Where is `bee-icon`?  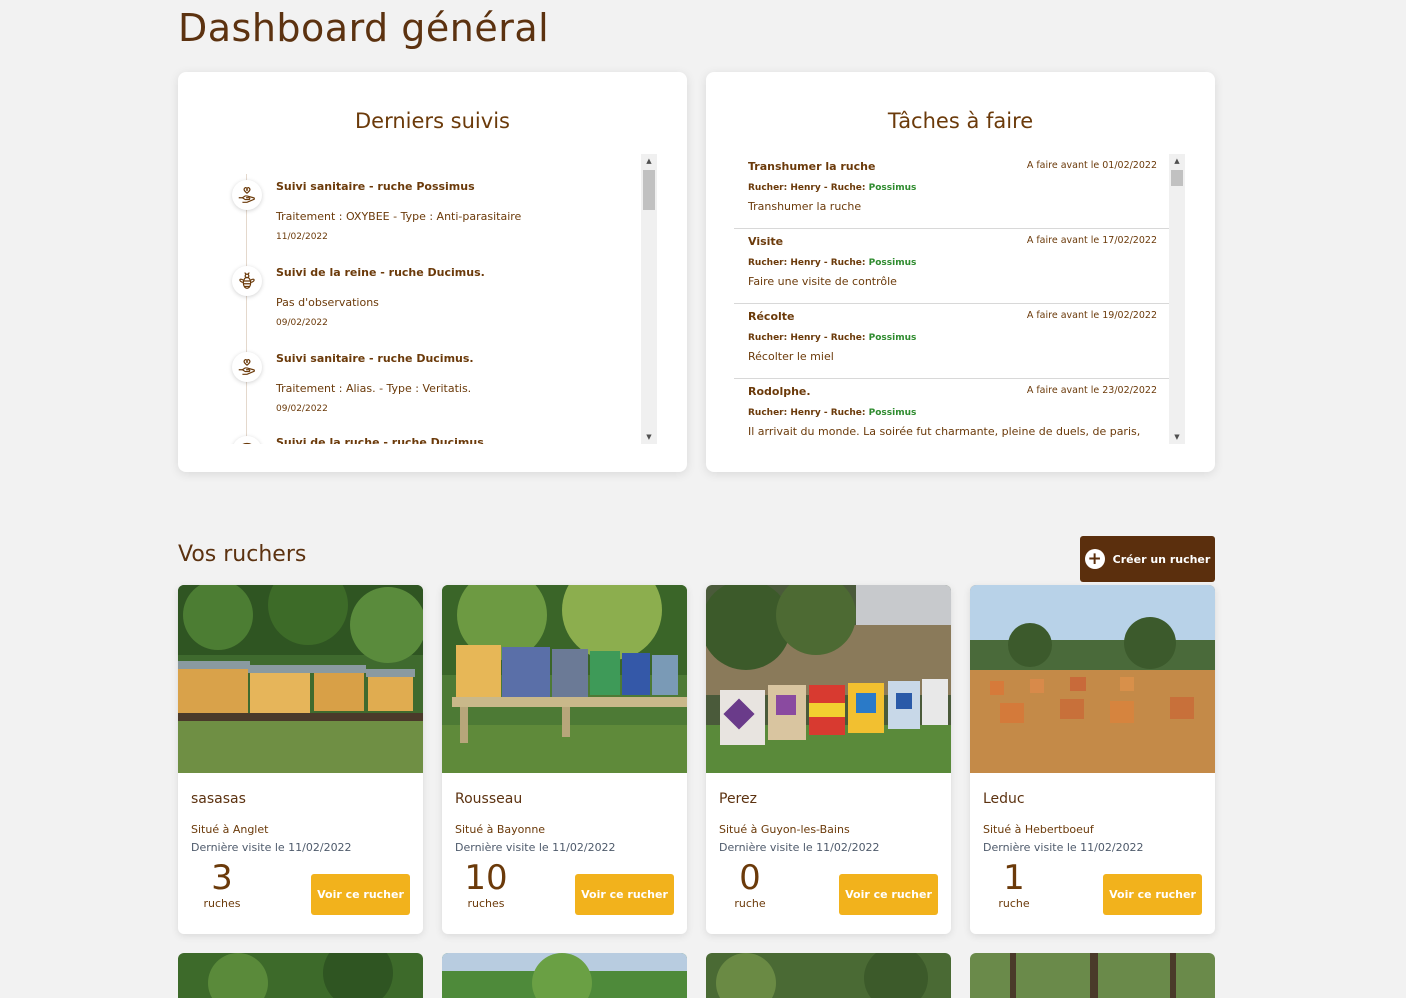
bee-icon is located at coordinates (247, 281).